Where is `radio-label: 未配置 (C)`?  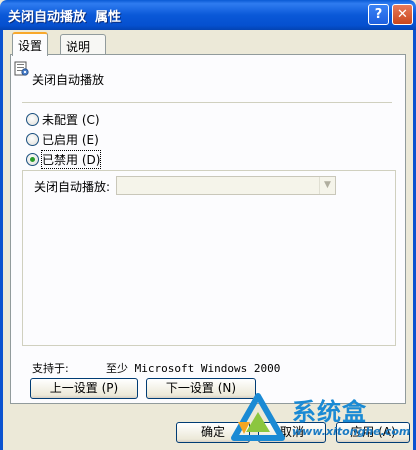
radio-label: 未配置 (C) is located at coordinates (71, 120).